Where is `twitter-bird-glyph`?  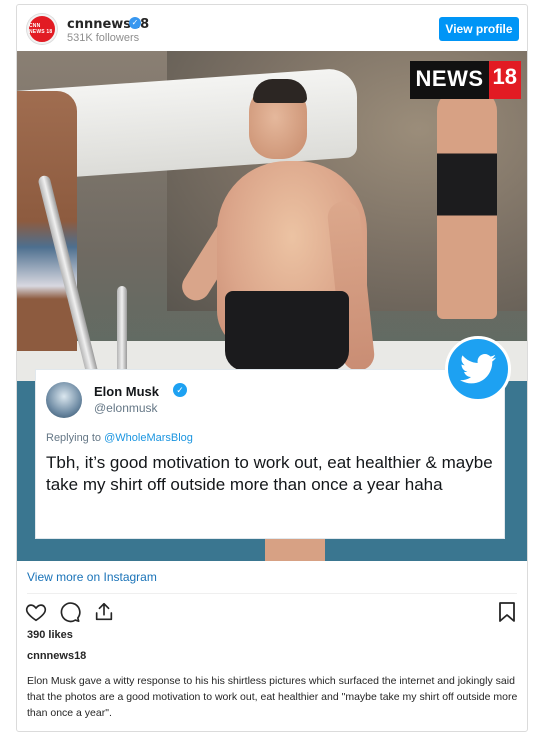
twitter-bird-glyph is located at coordinates (478, 369).